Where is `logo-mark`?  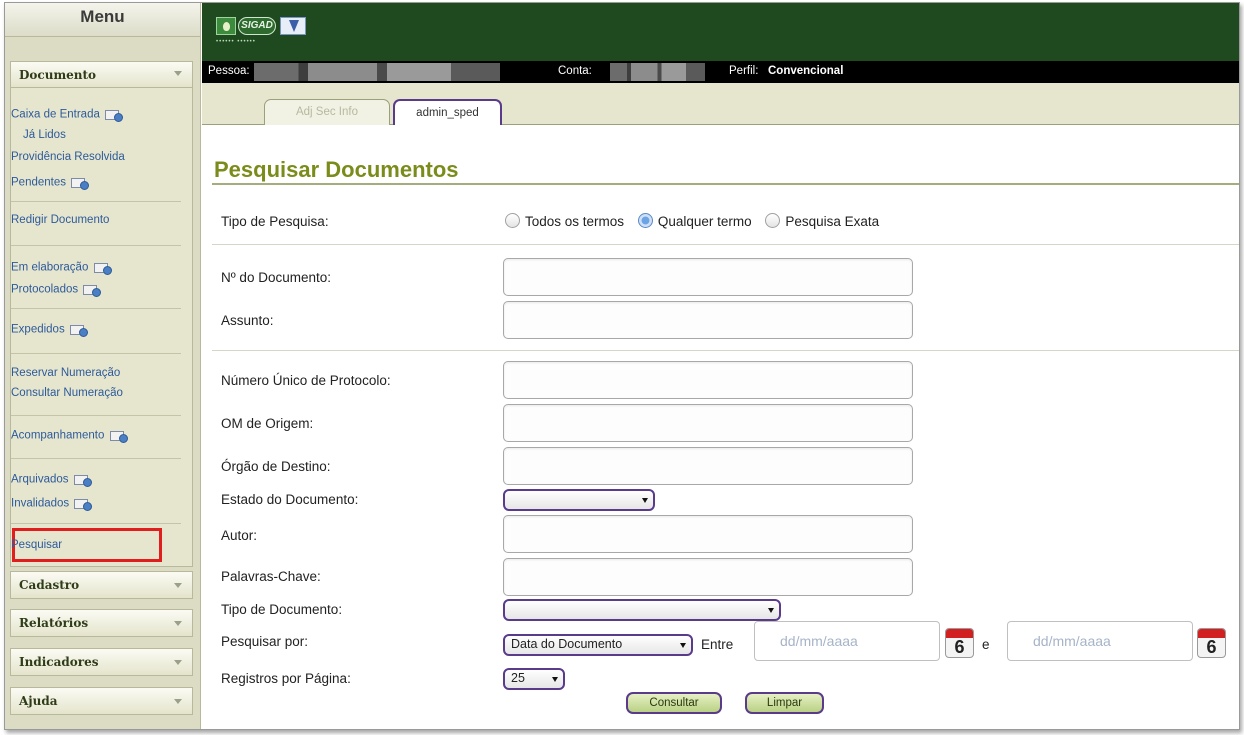 logo-mark is located at coordinates (226, 26).